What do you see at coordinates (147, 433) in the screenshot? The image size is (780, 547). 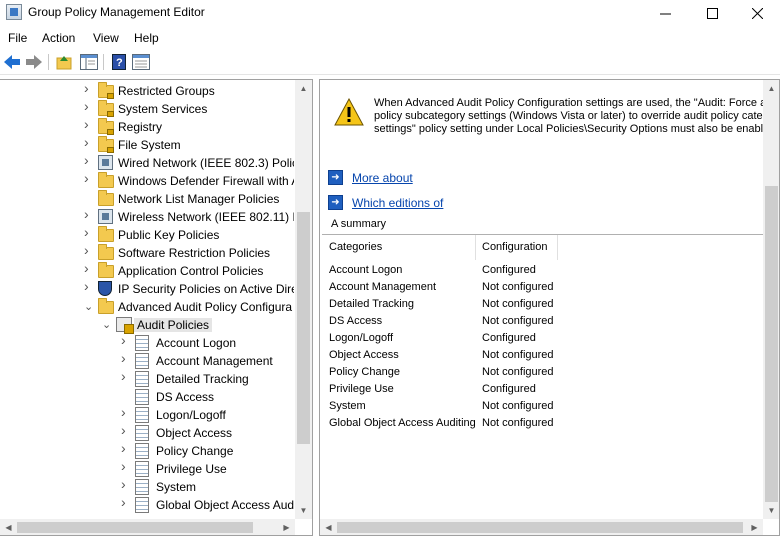 I see `tree-item: › Object Access` at bounding box center [147, 433].